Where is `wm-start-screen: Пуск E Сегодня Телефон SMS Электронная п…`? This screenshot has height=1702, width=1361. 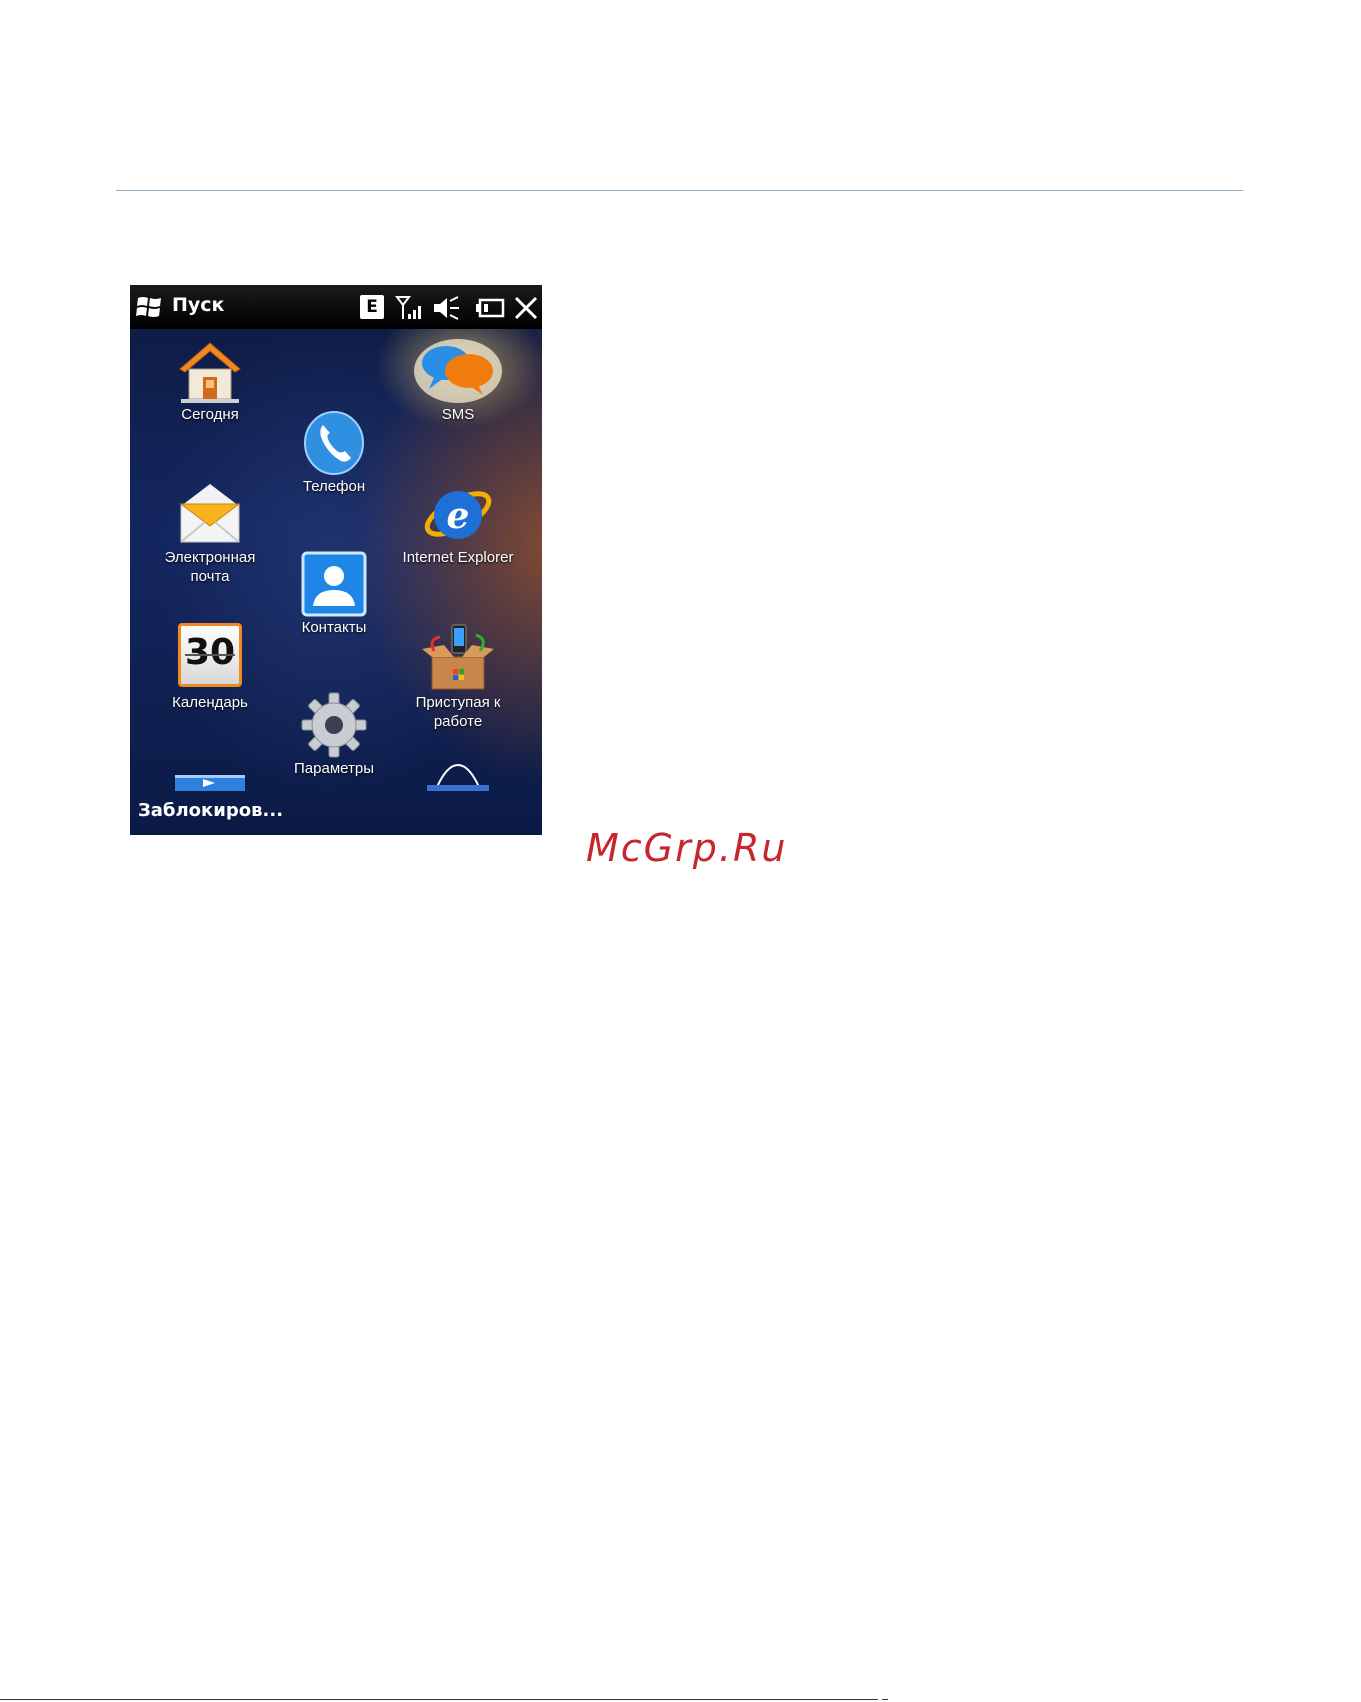
wm-start-screen: Пуск E Сегодня Телефон SMS Электронная п… is located at coordinates (336, 560).